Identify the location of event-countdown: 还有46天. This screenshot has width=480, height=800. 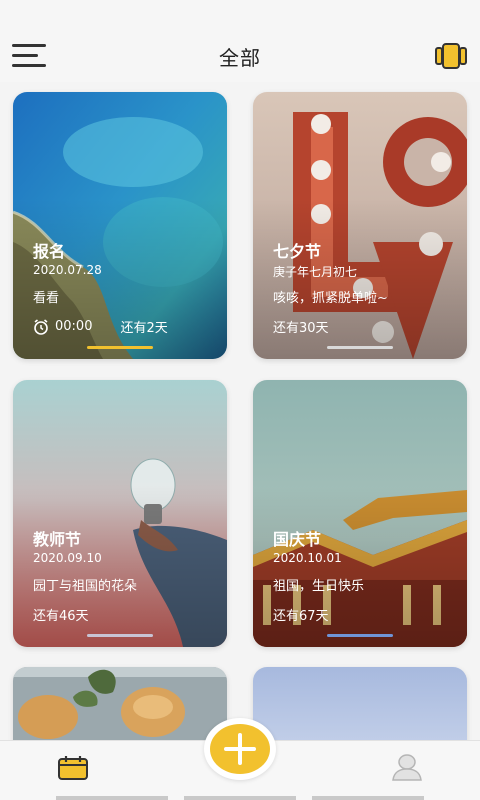
(61, 616).